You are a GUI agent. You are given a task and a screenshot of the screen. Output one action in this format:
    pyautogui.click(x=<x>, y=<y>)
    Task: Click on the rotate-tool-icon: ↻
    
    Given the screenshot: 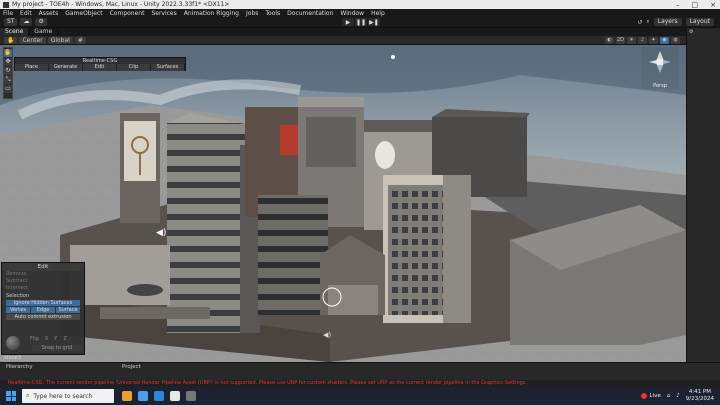 What is the action you would take?
    pyautogui.click(x=8, y=71)
    